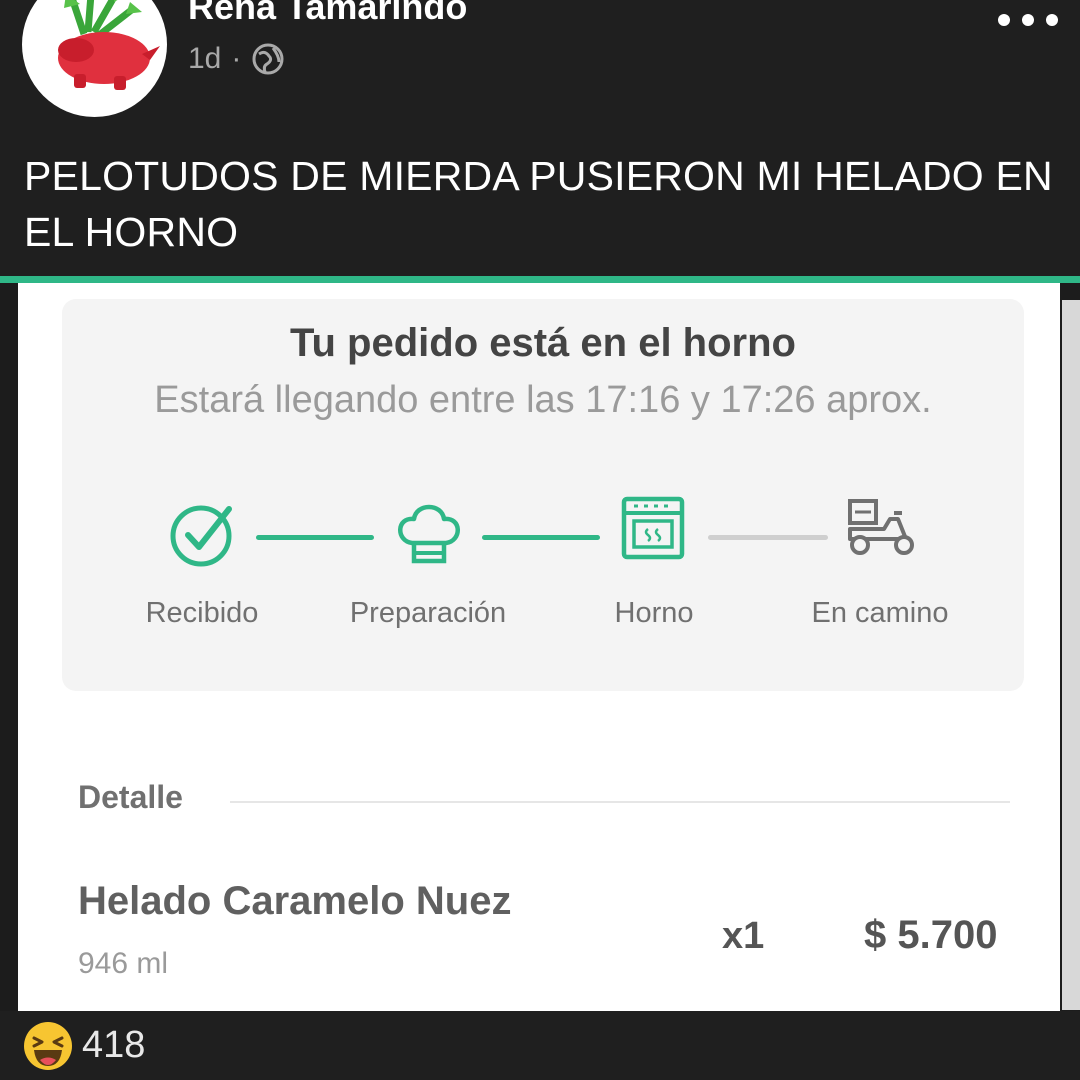  I want to click on step-connector-pending, so click(768, 537).